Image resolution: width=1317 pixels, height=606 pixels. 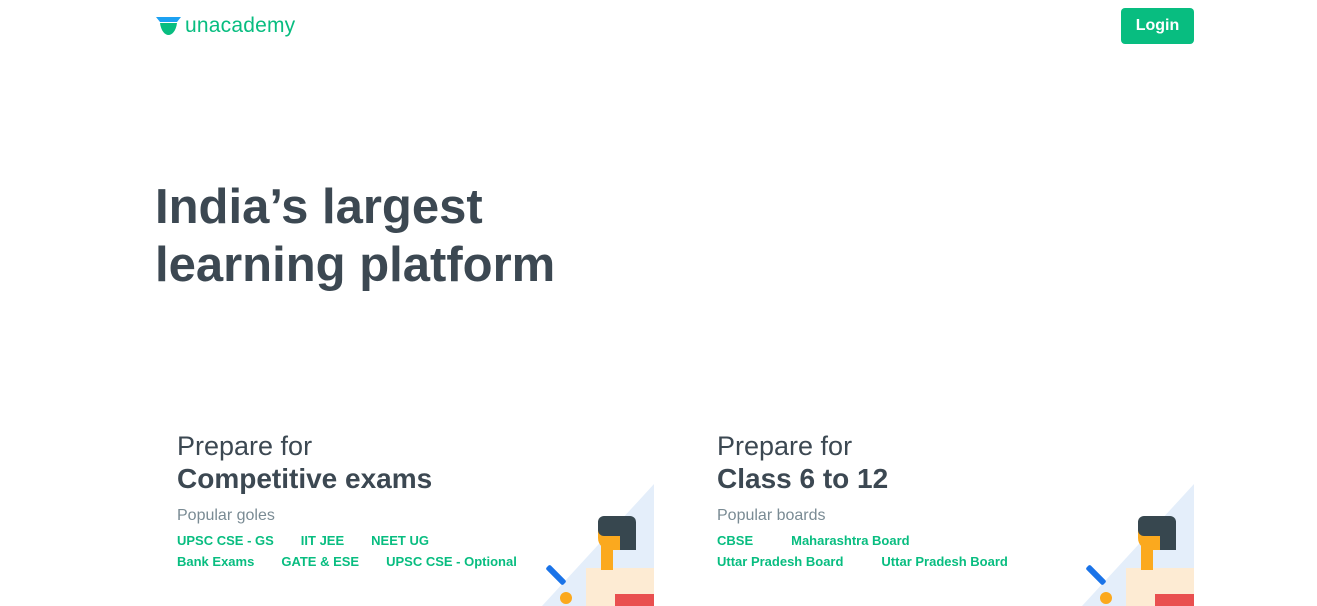 What do you see at coordinates (319, 207) in the screenshot?
I see `hero-line-1: India’s largest` at bounding box center [319, 207].